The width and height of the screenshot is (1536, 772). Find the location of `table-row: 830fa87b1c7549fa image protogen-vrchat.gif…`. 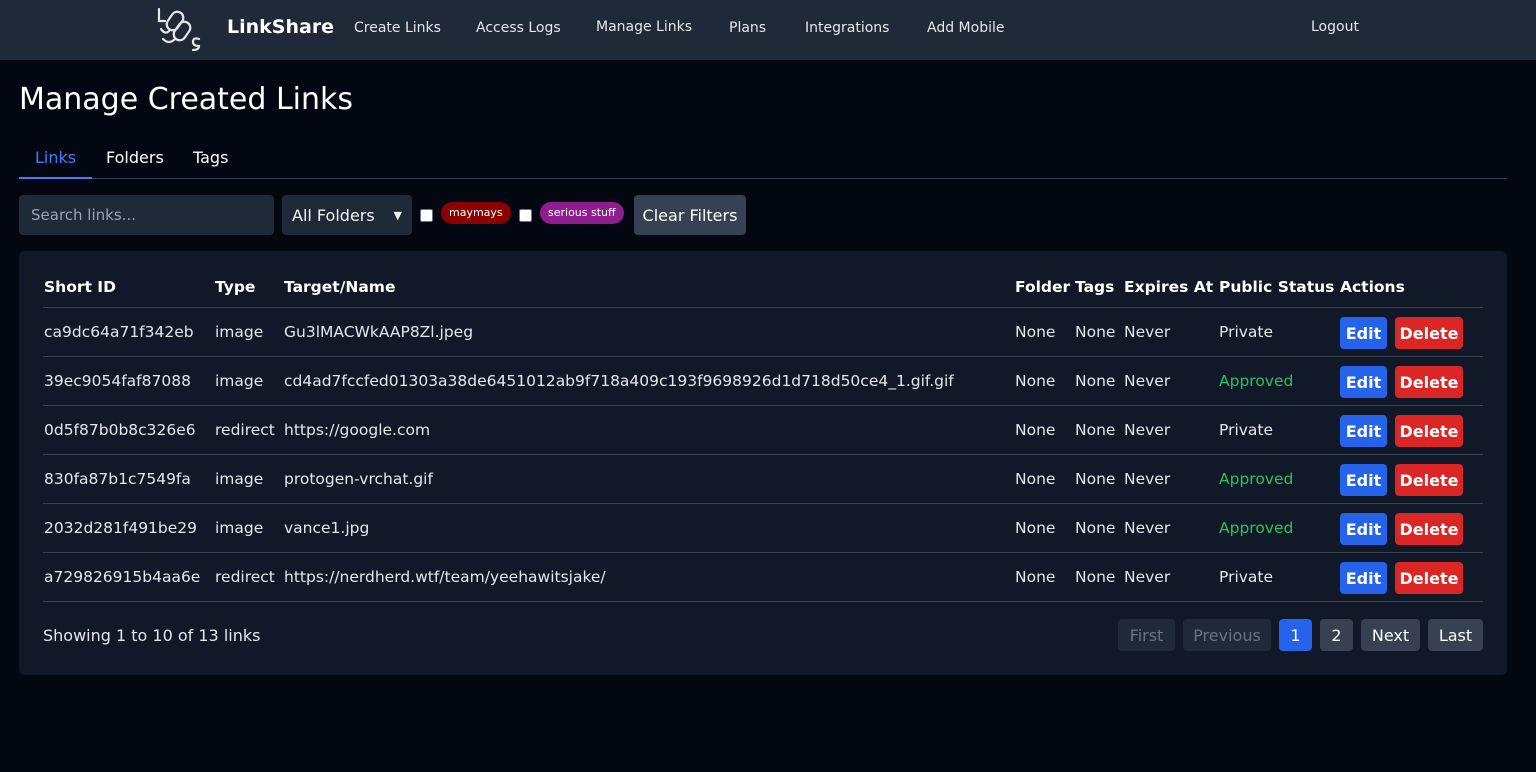

table-row: 830fa87b1c7549fa image protogen-vrchat.gif… is located at coordinates (763, 479).